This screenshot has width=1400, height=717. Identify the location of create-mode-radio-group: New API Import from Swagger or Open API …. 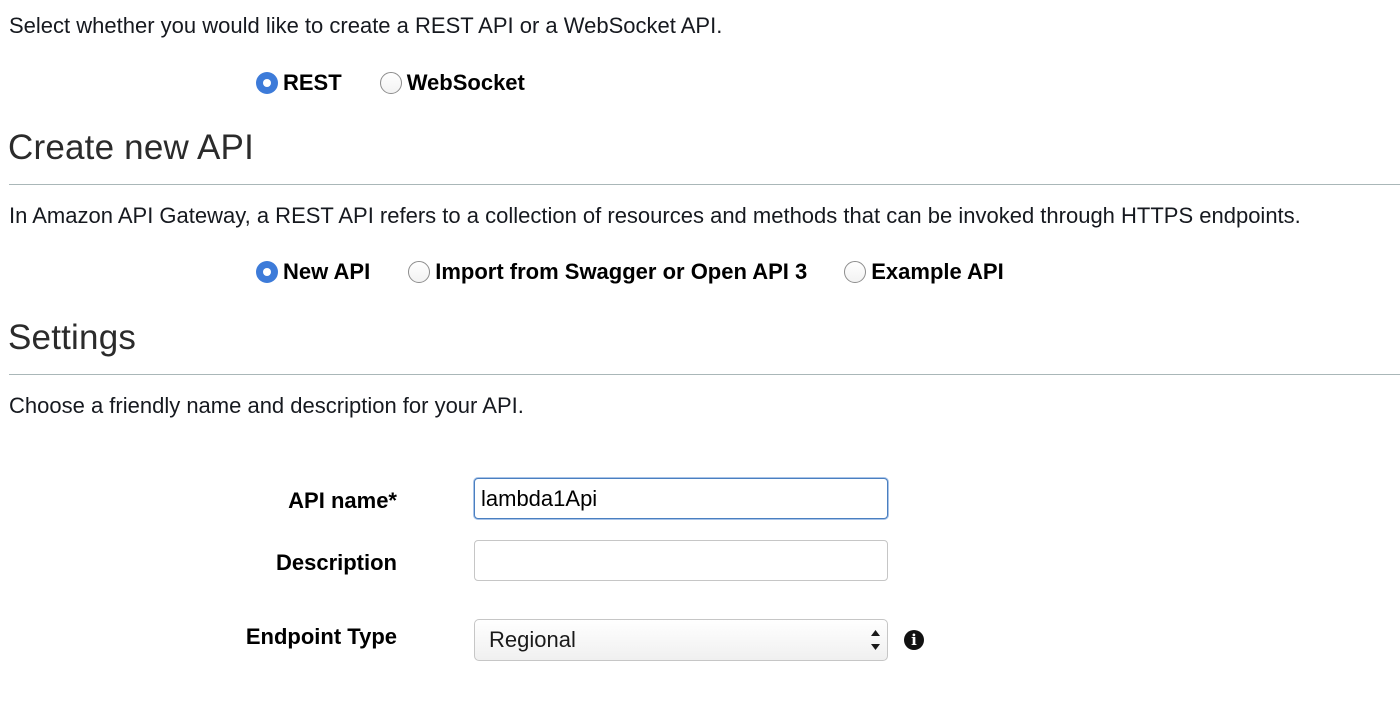
(630, 272).